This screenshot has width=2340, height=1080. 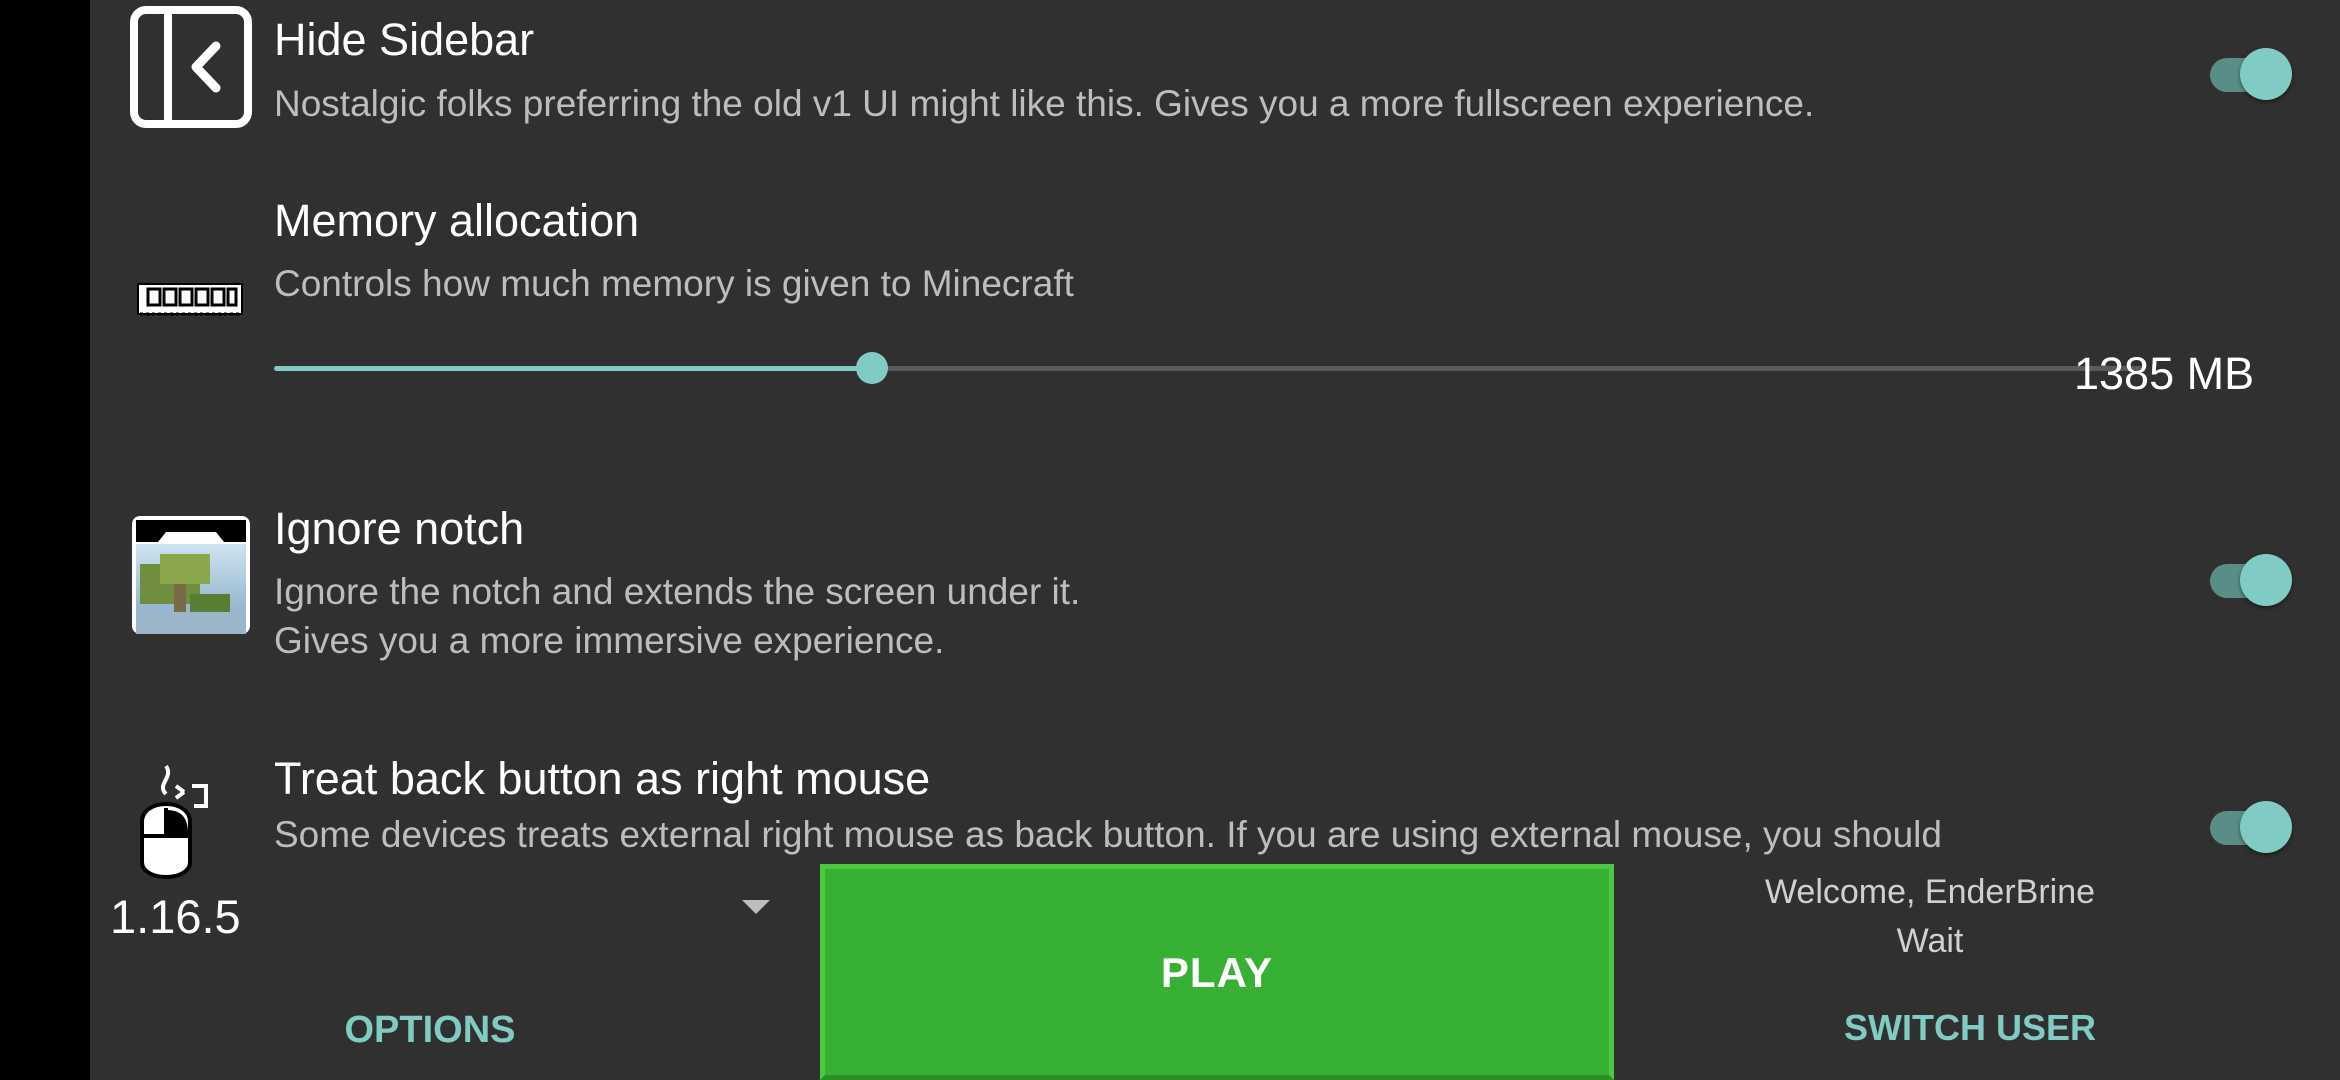 I want to click on notch-screen-icon, so click(x=191, y=575).